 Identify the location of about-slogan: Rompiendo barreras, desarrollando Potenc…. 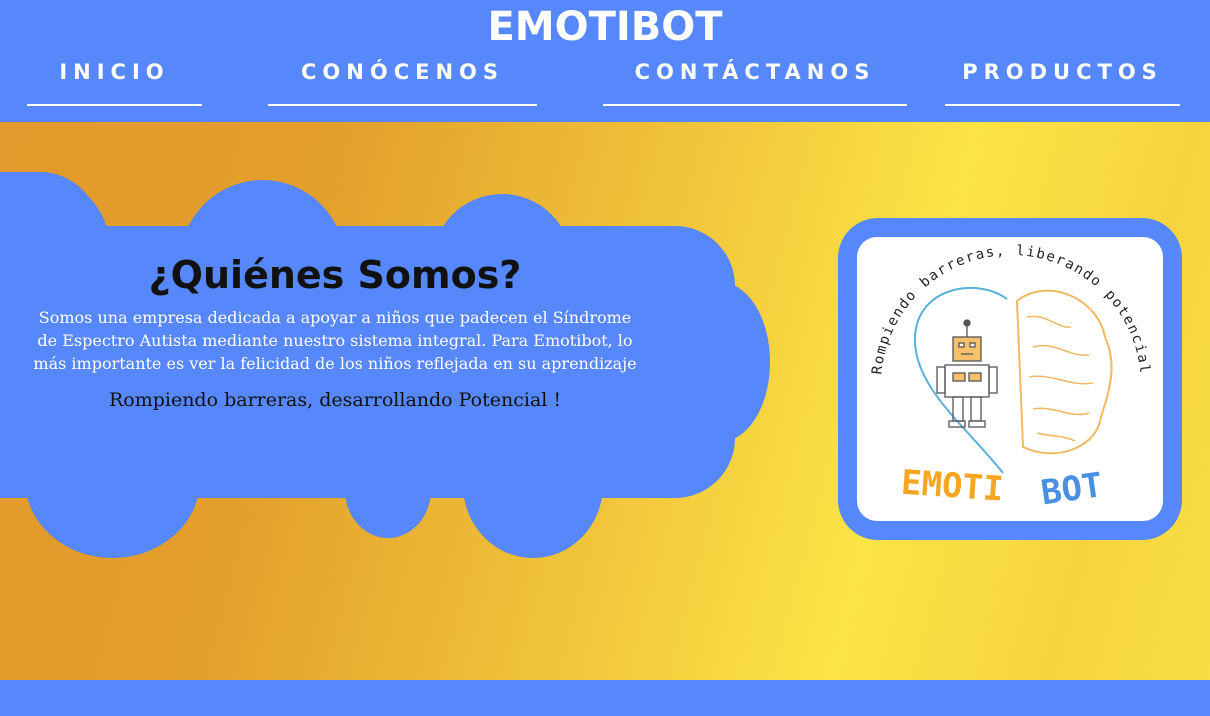
(335, 400).